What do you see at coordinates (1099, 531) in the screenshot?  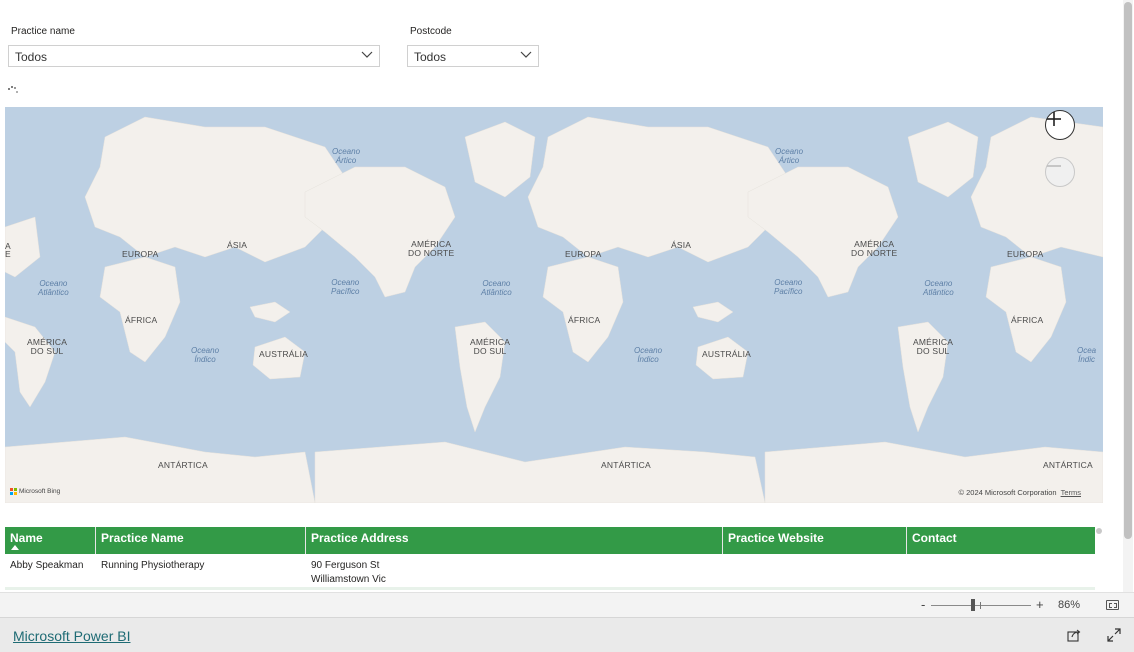 I see `table-scroll-indicator` at bounding box center [1099, 531].